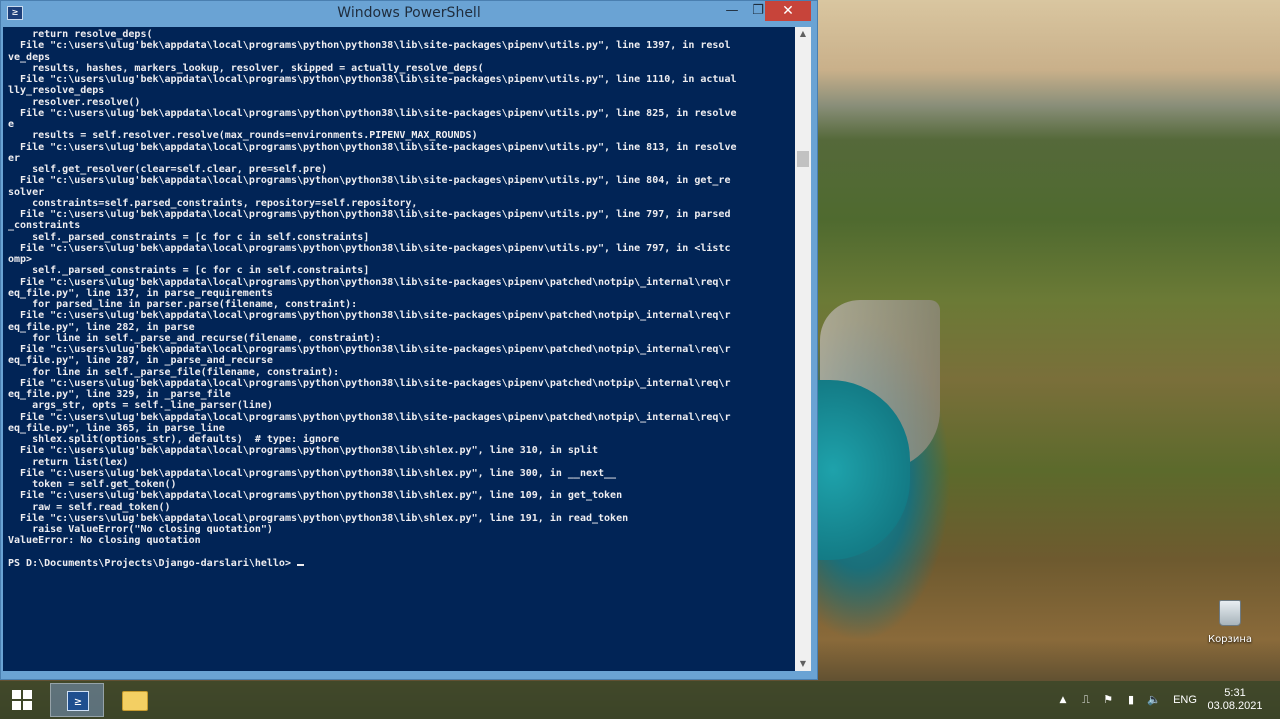  I want to click on console-line: ValueError: No closing quotation, so click(104, 541).